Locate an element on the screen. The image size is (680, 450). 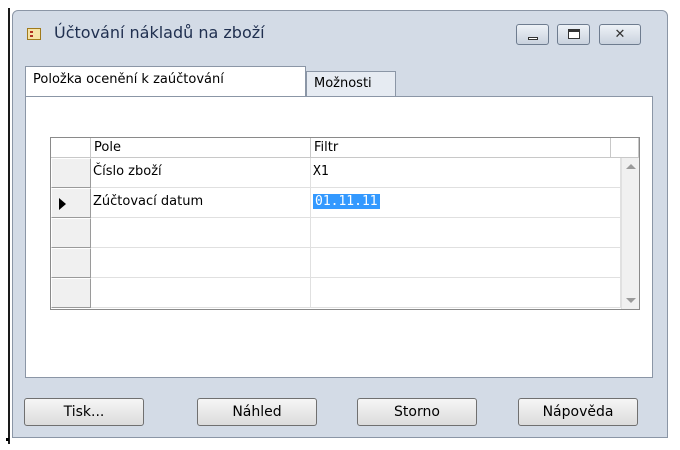
table-row: Číslo zboží X1 is located at coordinates (345, 173).